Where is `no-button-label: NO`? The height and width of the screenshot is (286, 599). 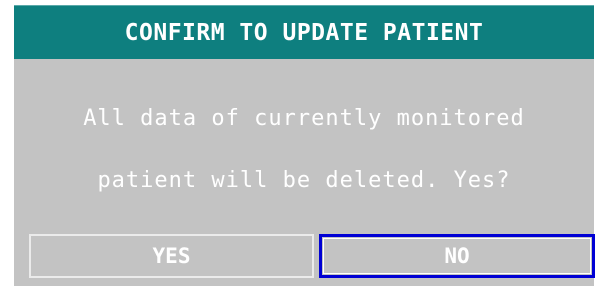
no-button-label: NO is located at coordinates (457, 256).